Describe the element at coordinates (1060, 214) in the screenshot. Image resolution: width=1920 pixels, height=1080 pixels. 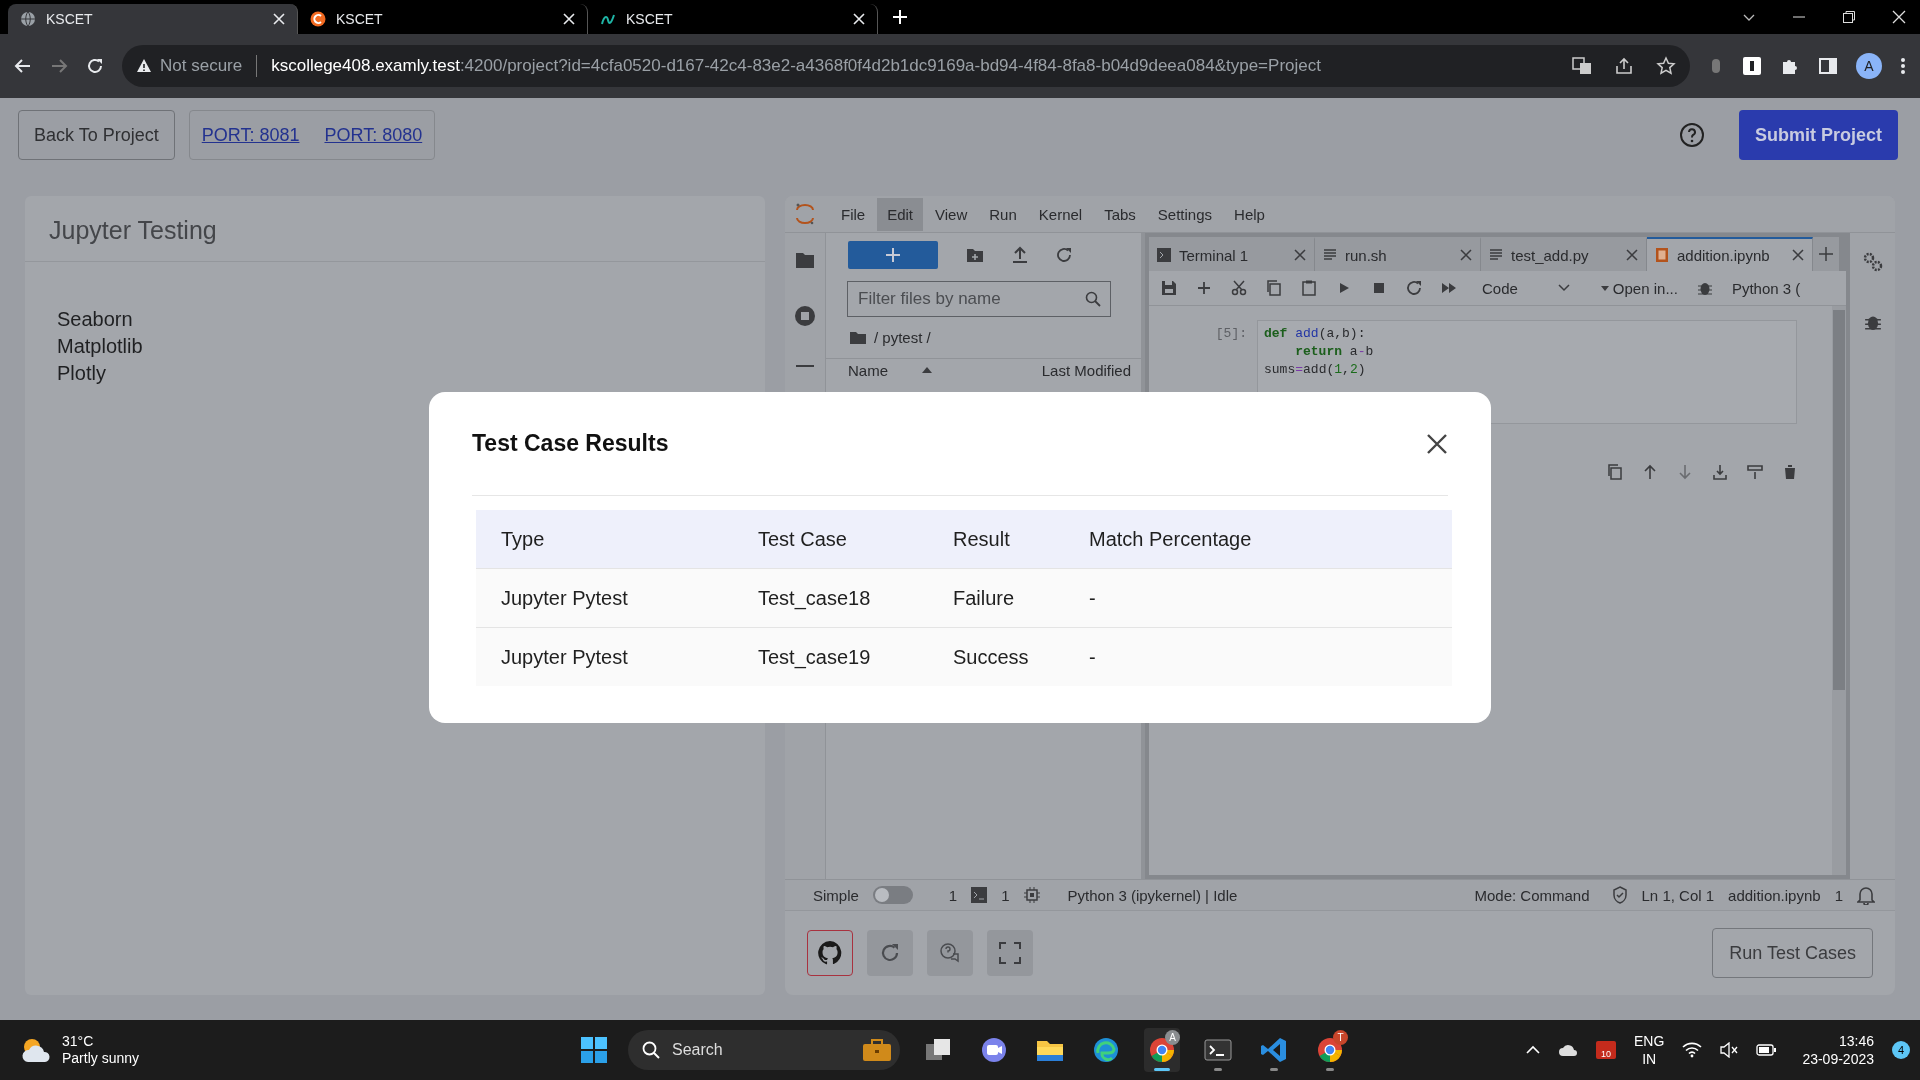
I see `menu-item: Kernel` at that location.